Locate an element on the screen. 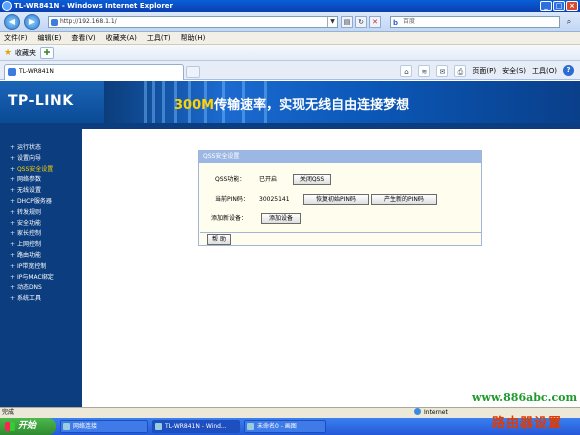 This screenshot has width=580, height=435. safety-menu: 安全(S) is located at coordinates (514, 71).